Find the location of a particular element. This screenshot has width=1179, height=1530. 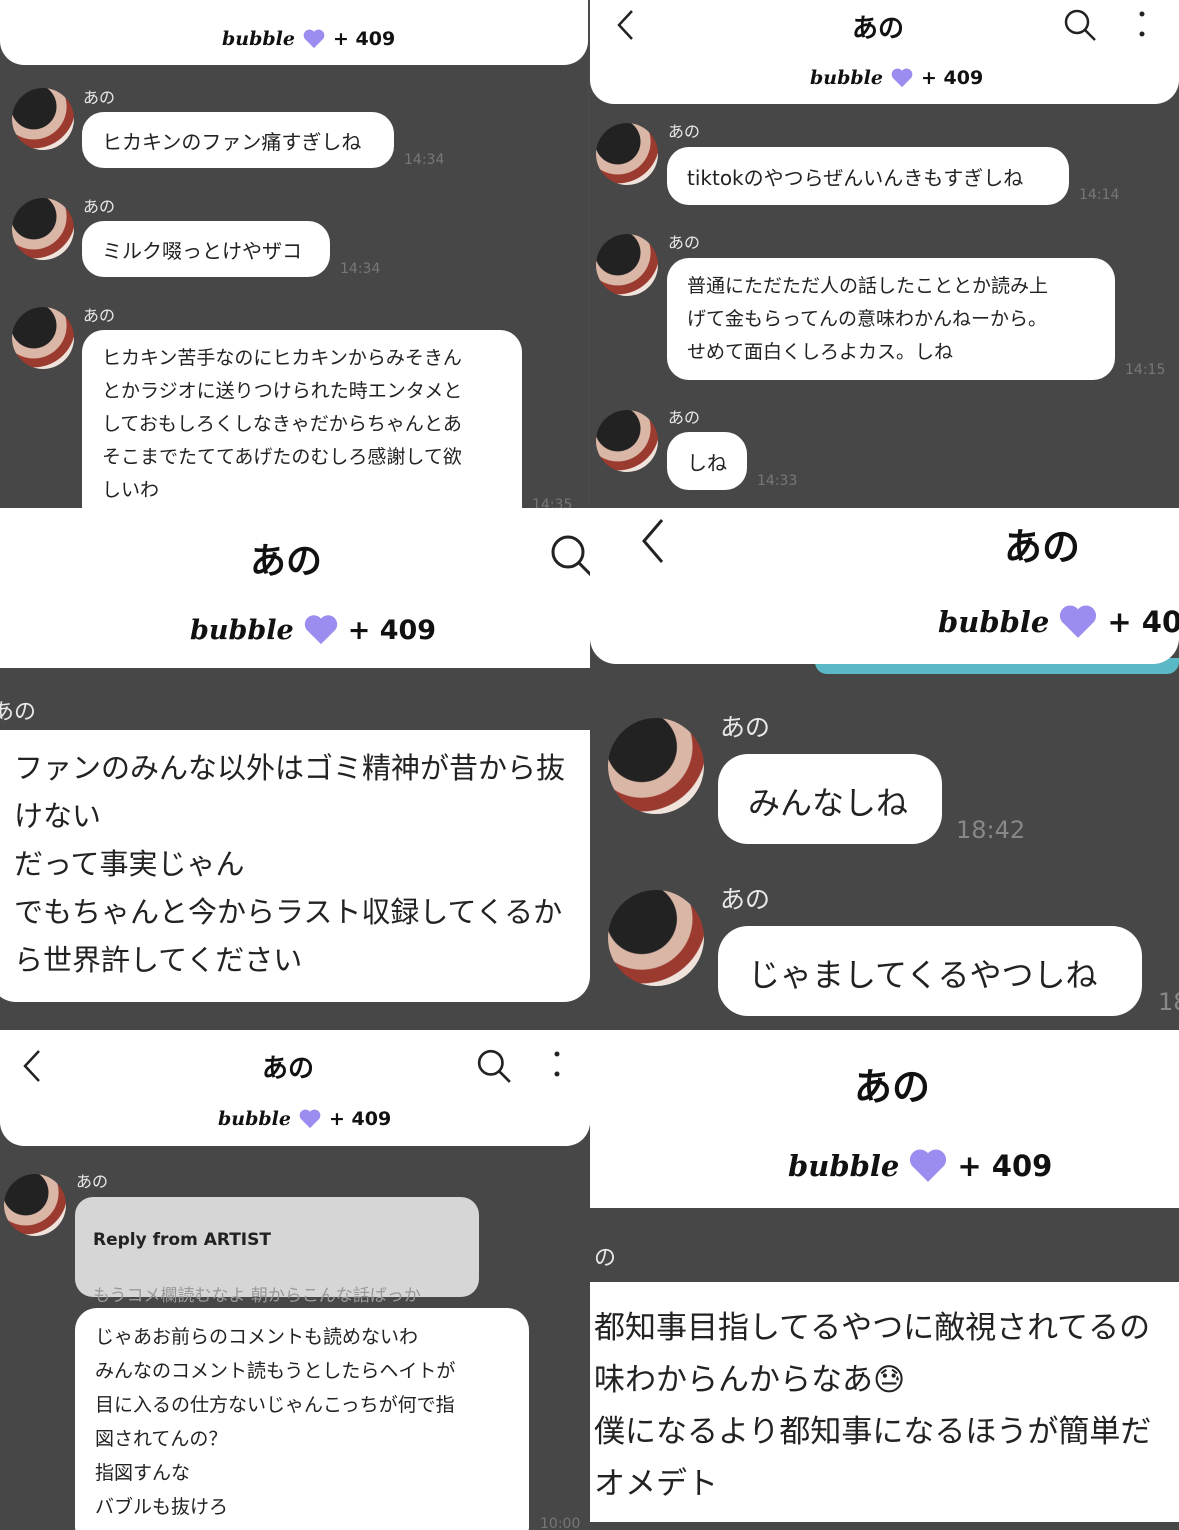

message-bubble: しね is located at coordinates (707, 461).